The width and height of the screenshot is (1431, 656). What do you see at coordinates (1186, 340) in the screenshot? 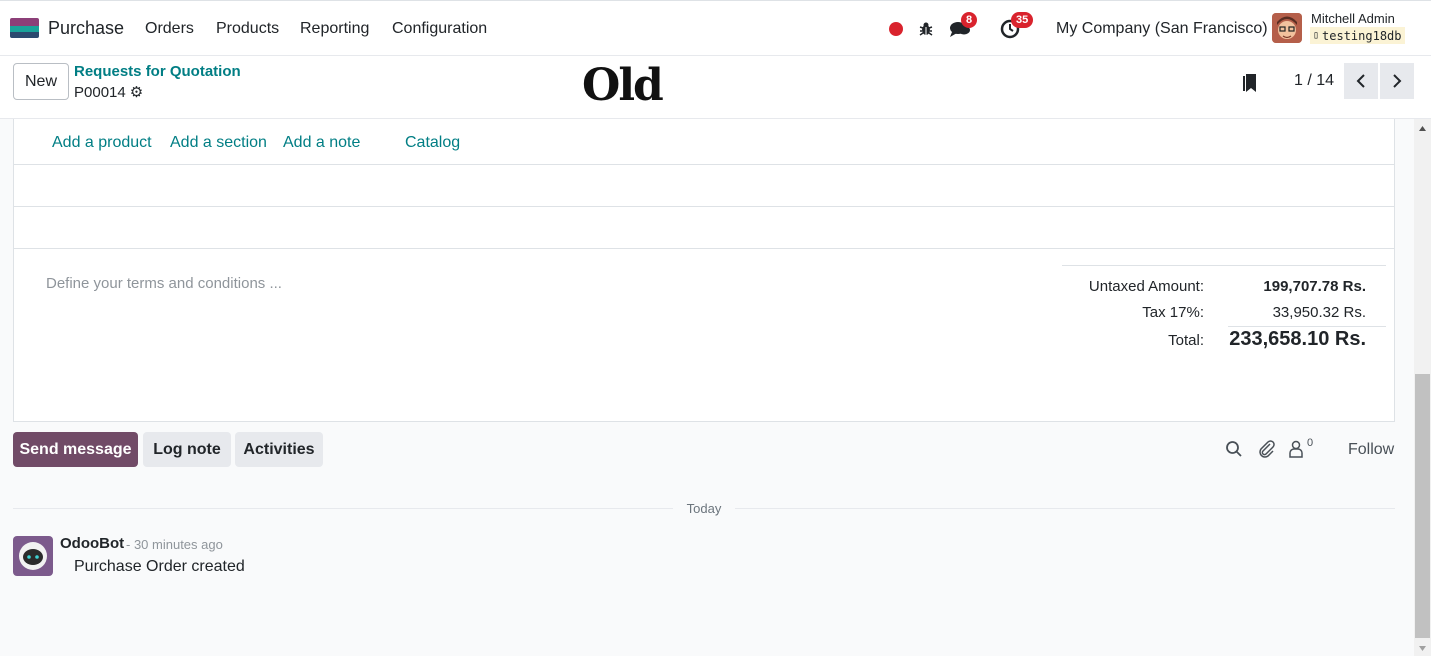
I see `total-label: Total:` at bounding box center [1186, 340].